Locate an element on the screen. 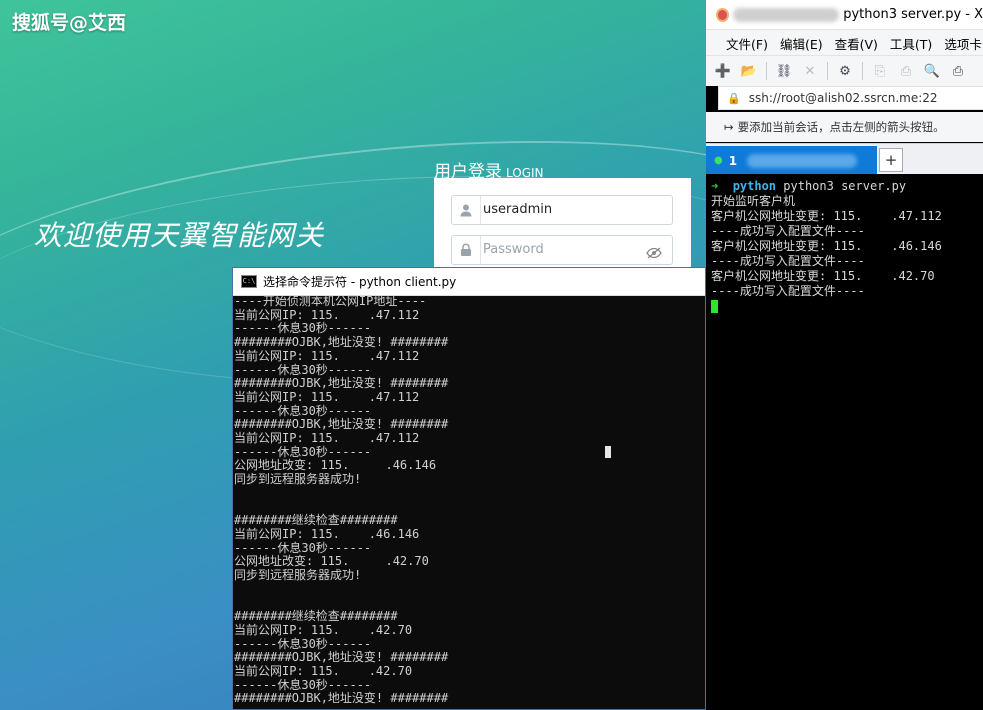 Image resolution: width=983 pixels, height=710 pixels. tab-session-1: ● 1 is located at coordinates (791, 160).